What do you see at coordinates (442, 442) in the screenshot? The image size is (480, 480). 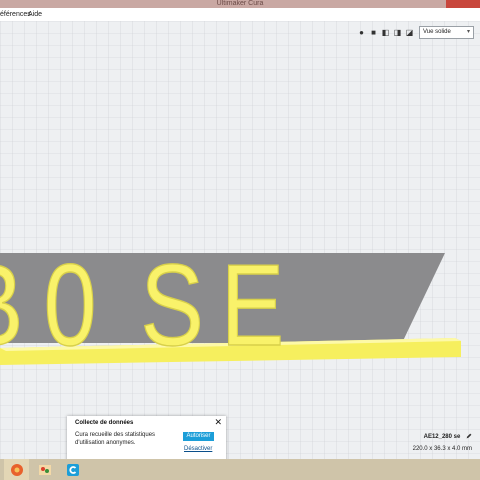 I see `print-info: AE12_280 se 220.0 x 36.3 x 4.0 mm` at bounding box center [442, 442].